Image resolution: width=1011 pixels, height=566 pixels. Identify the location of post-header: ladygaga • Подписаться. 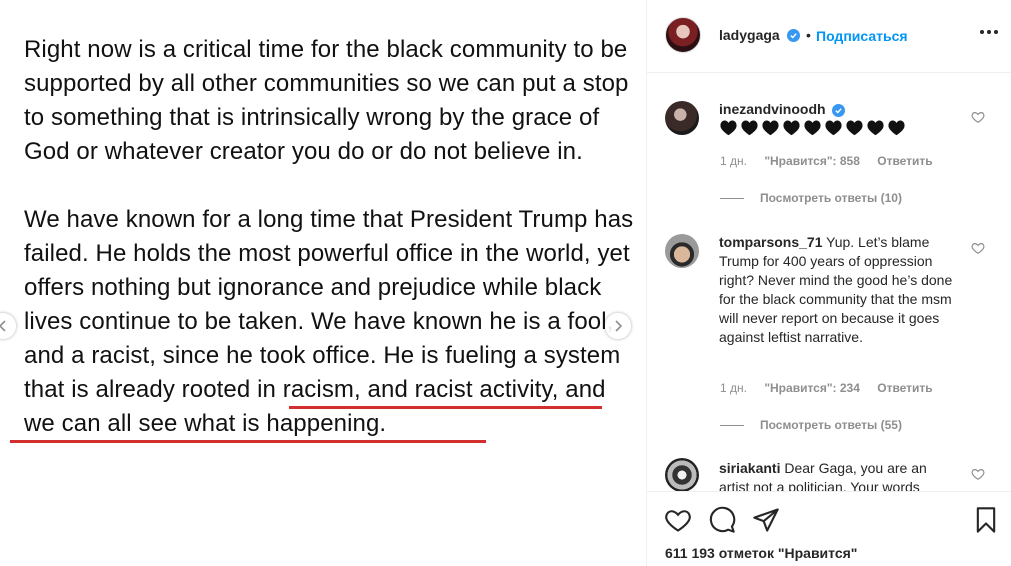
(829, 36).